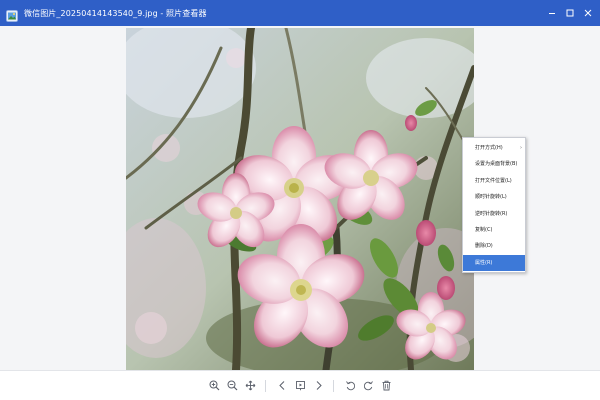 The image size is (600, 400). What do you see at coordinates (489, 148) in the screenshot?
I see `menu-item-label: 打开方式(H)` at bounding box center [489, 148].